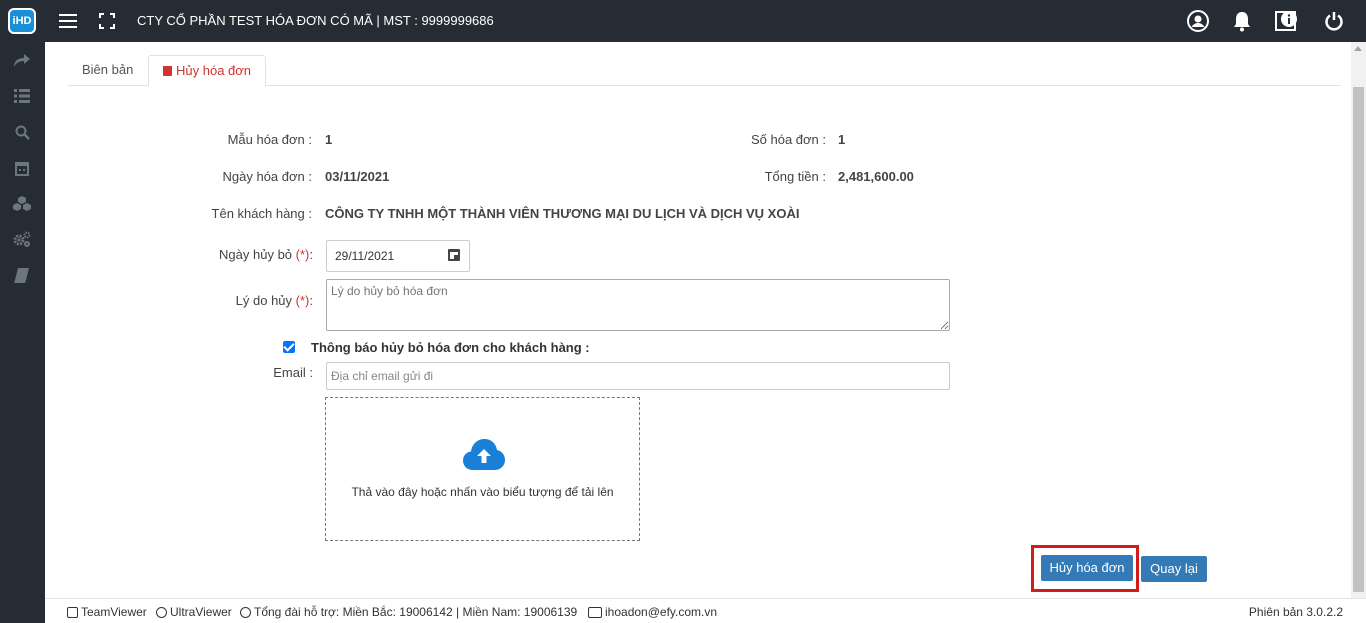 The width and height of the screenshot is (1366, 623). I want to click on teamviewer-icon, so click(72, 612).